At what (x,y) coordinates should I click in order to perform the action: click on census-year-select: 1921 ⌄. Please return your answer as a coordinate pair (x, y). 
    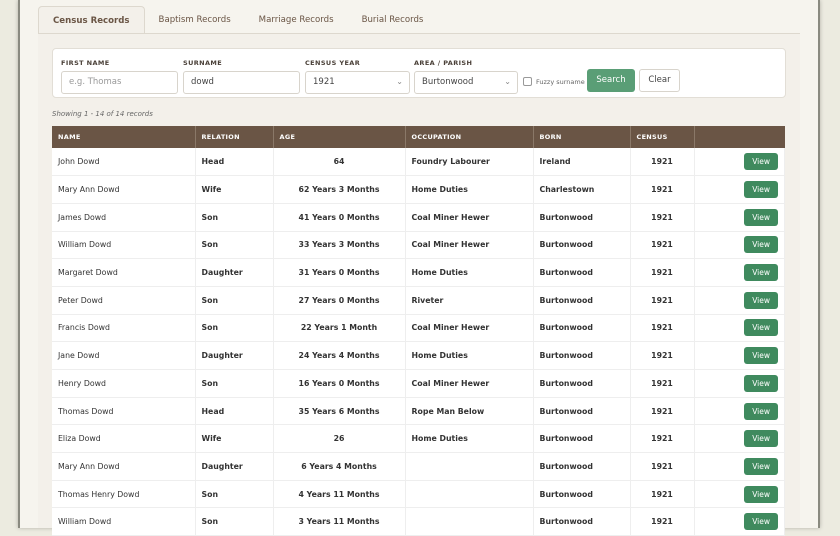
    Looking at the image, I should click on (357, 82).